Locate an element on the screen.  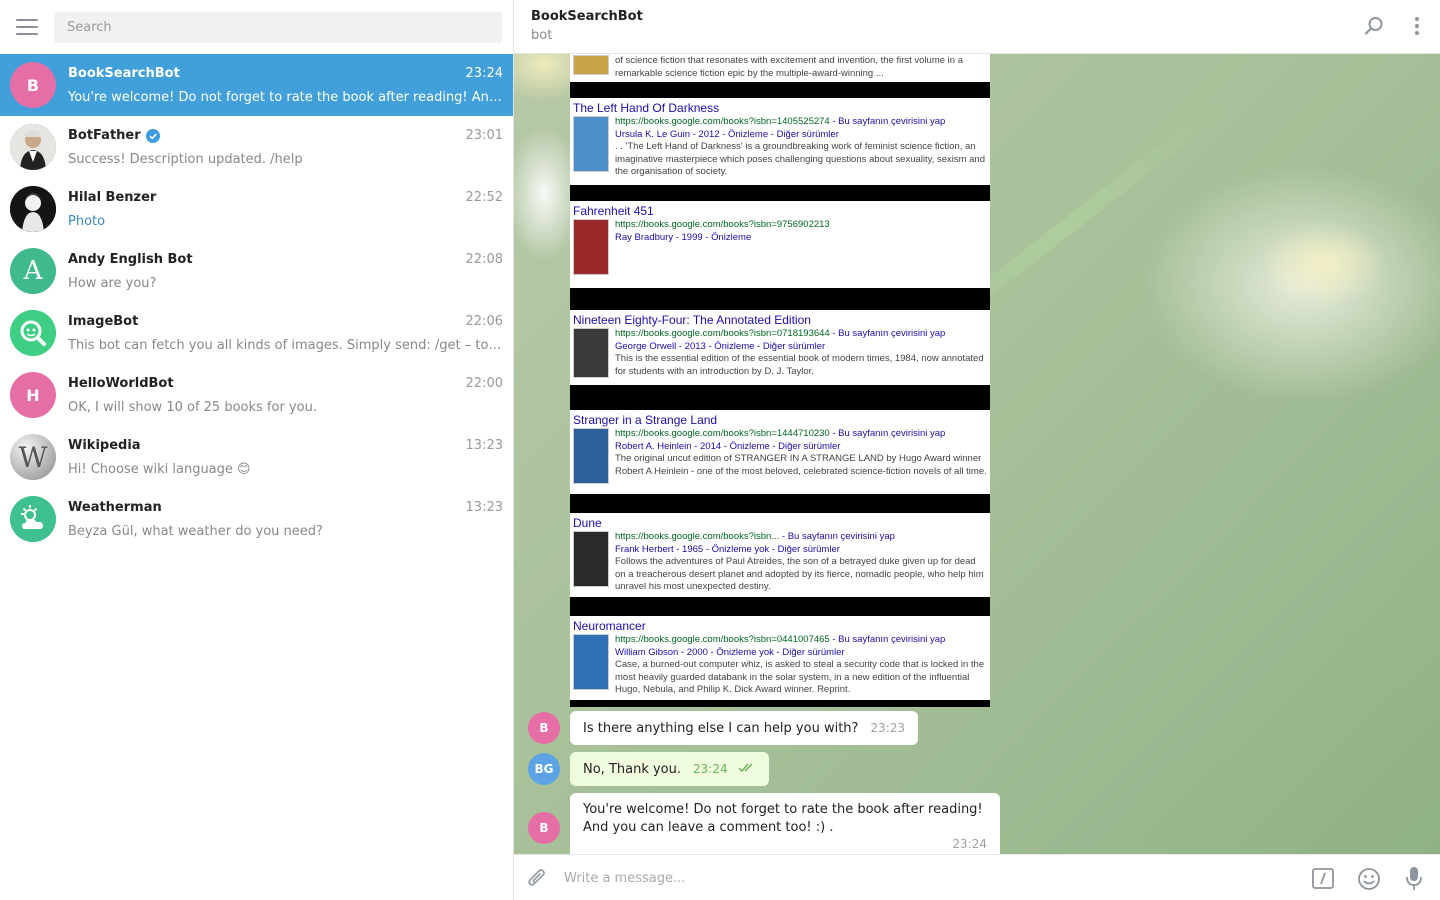
avatar: BG is located at coordinates (544, 769).